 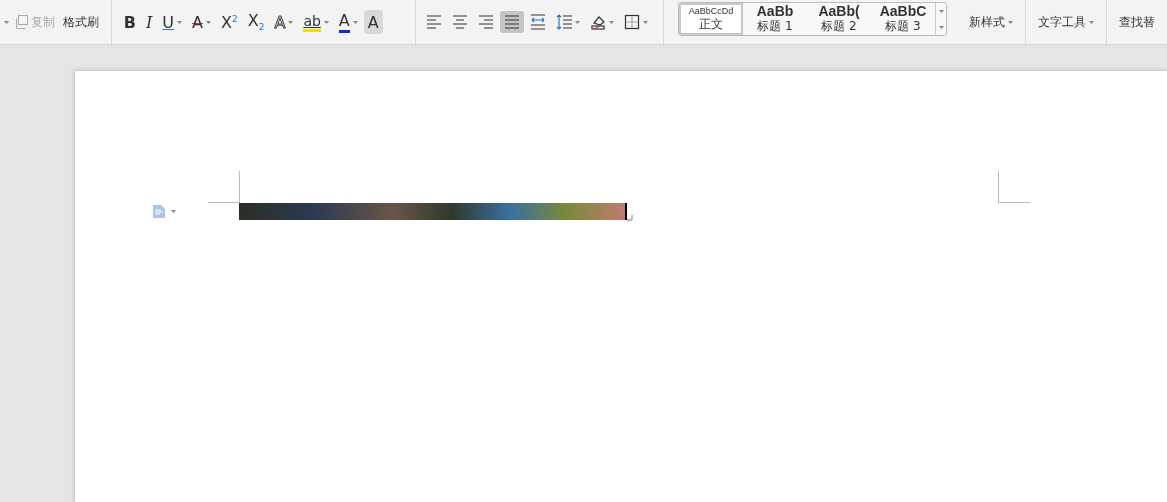 I want to click on script-button: X$^{2}$, so click(x=229, y=22).